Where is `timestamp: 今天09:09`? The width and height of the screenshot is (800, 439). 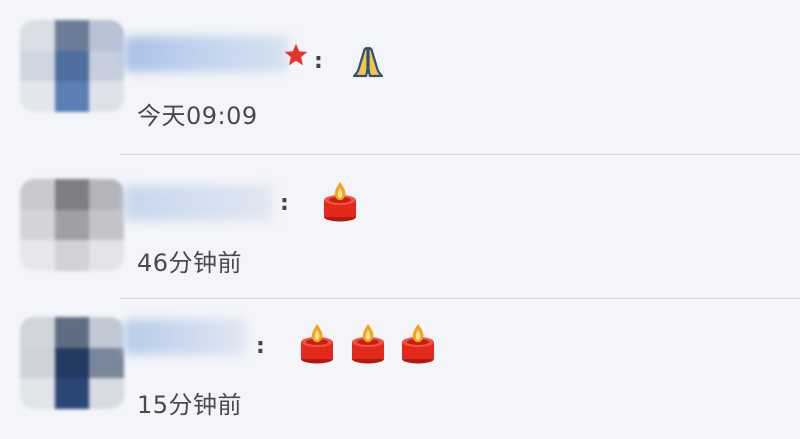 timestamp: 今天09:09 is located at coordinates (197, 116).